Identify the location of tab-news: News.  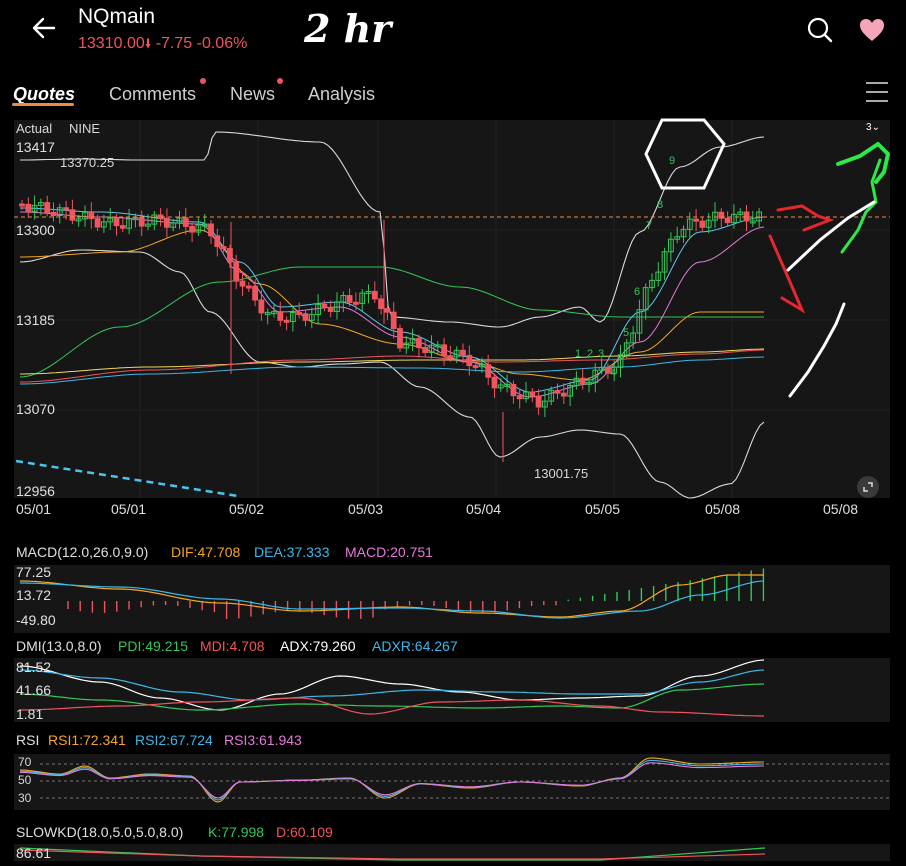
(252, 94).